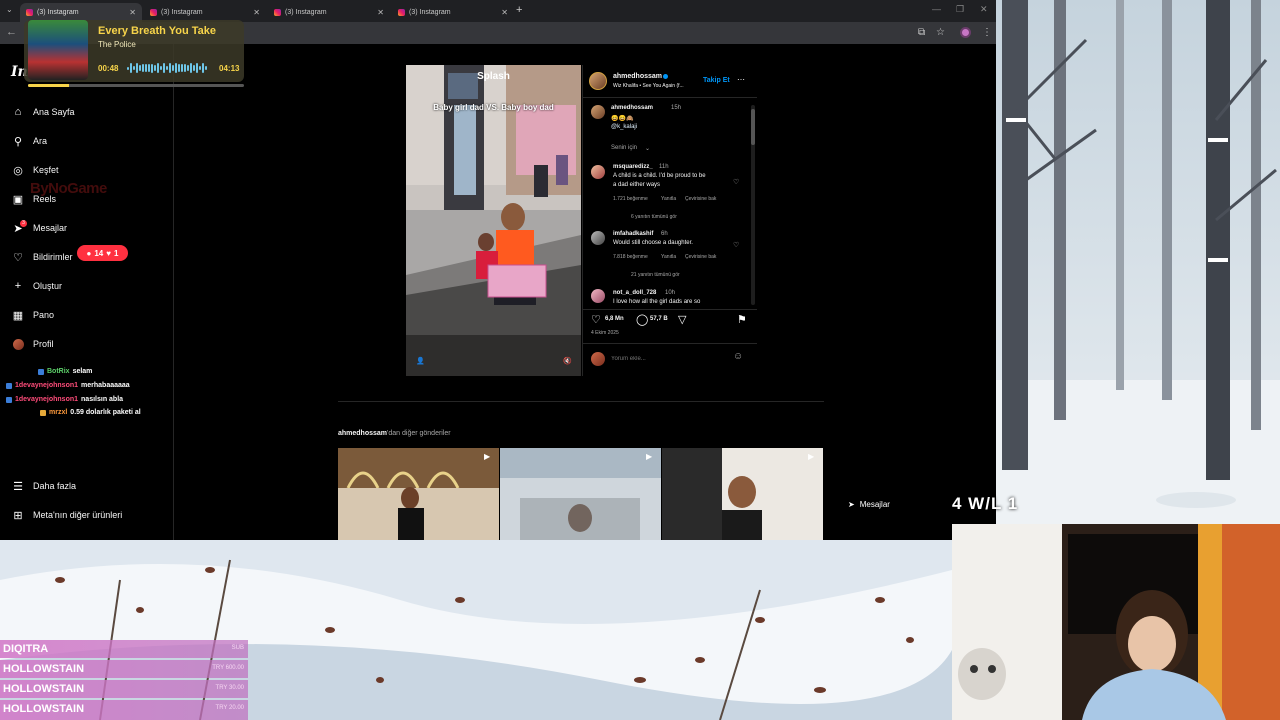  What do you see at coordinates (614, 319) in the screenshot?
I see `like-count: 6,8 Mn` at bounding box center [614, 319].